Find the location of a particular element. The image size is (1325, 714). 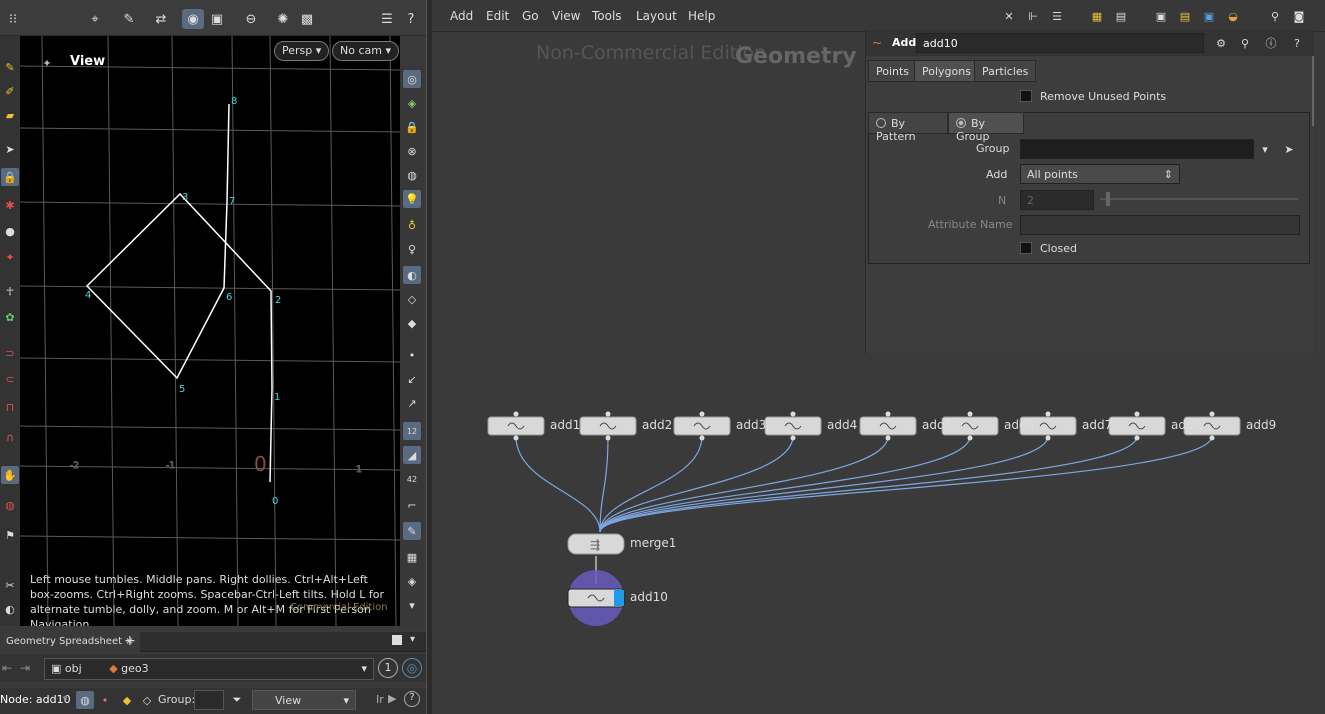

search-icon: ⚲ is located at coordinates (1245, 43).